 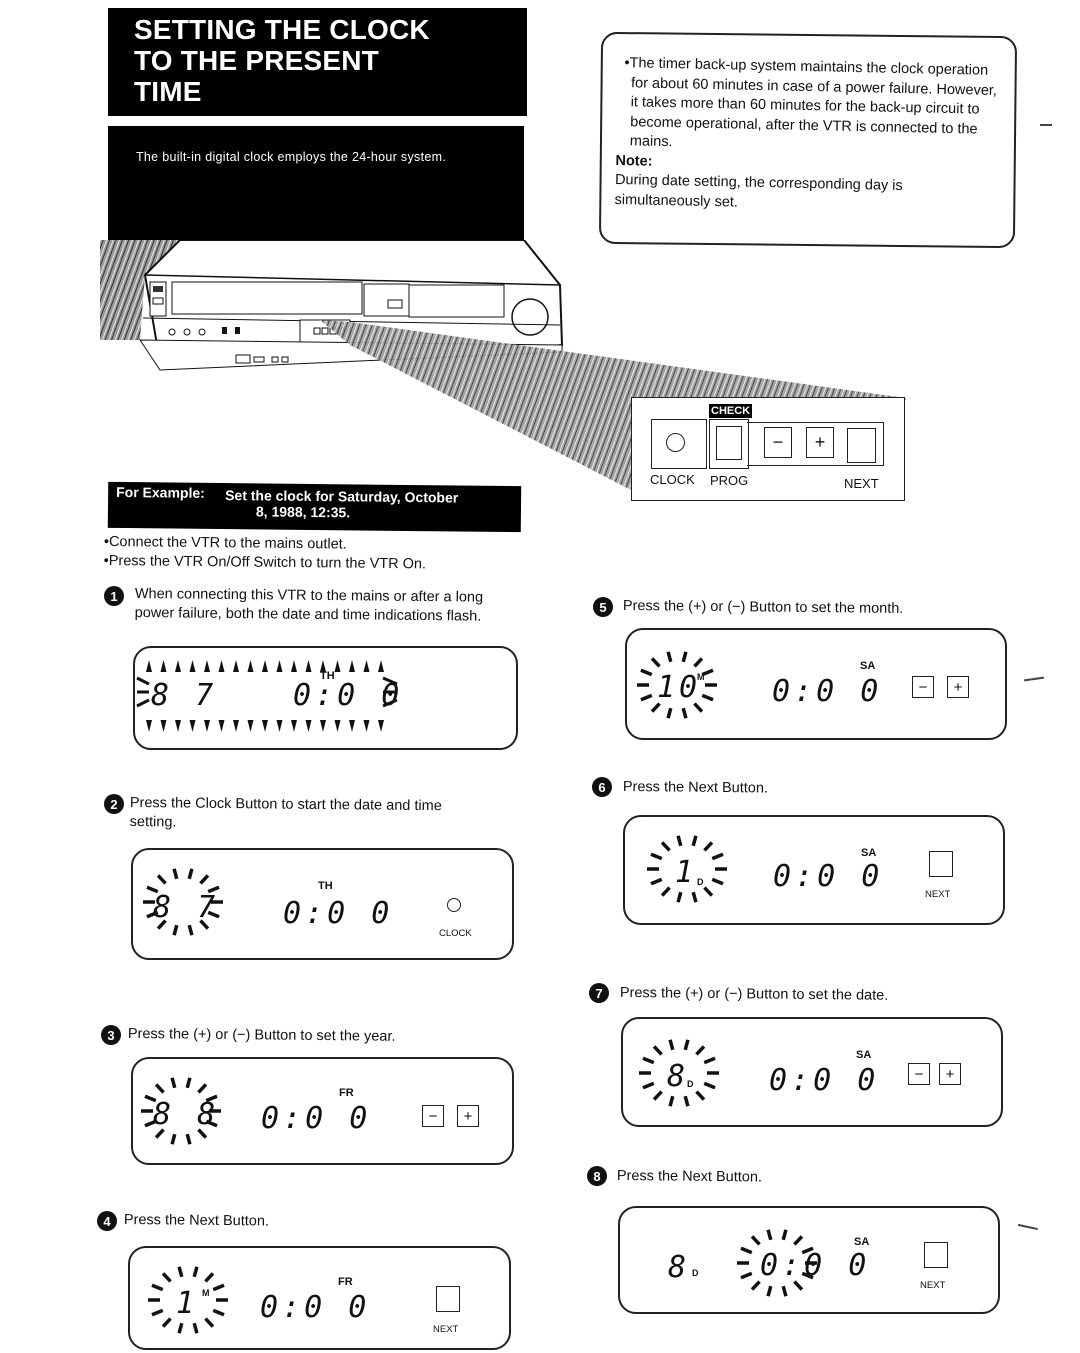 What do you see at coordinates (160, 492) in the screenshot?
I see `example-label: For Example:` at bounding box center [160, 492].